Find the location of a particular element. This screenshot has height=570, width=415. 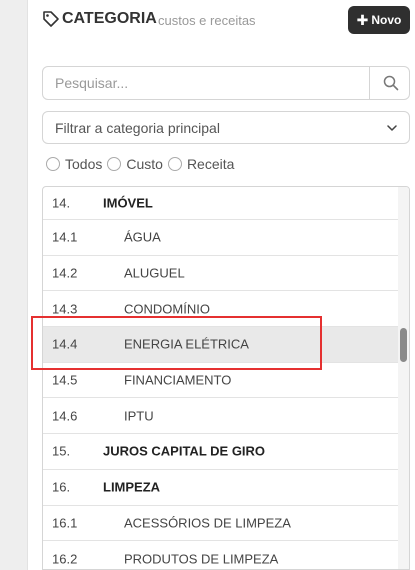

main-category-select: Filtrar a categoria principal is located at coordinates (226, 127).